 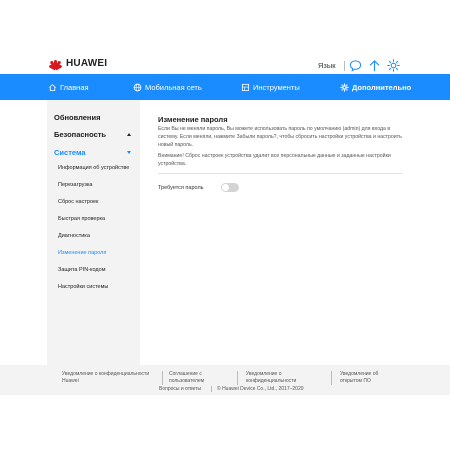 I want to click on footer-link-line: Huawei, so click(x=70, y=380).